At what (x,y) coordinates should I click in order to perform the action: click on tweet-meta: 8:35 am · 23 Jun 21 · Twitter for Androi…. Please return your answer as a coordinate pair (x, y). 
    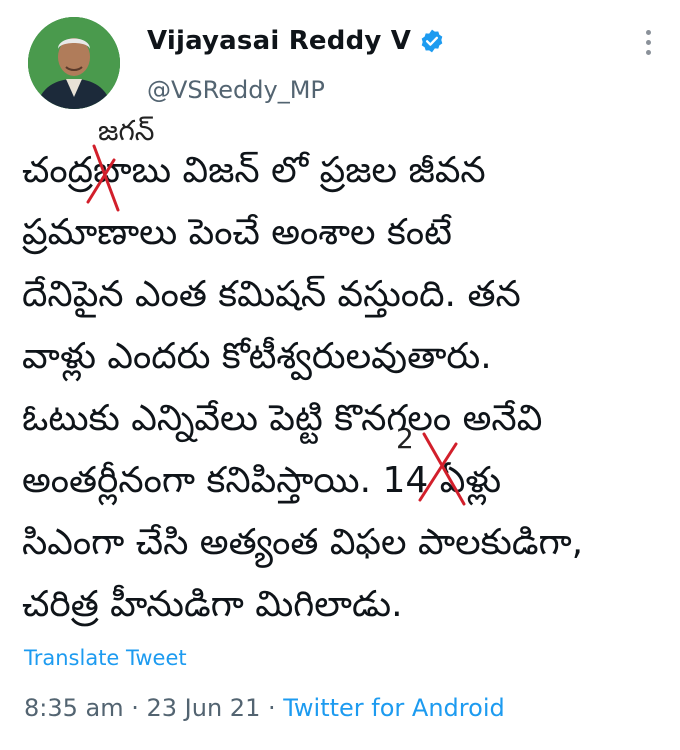
    Looking at the image, I should click on (264, 708).